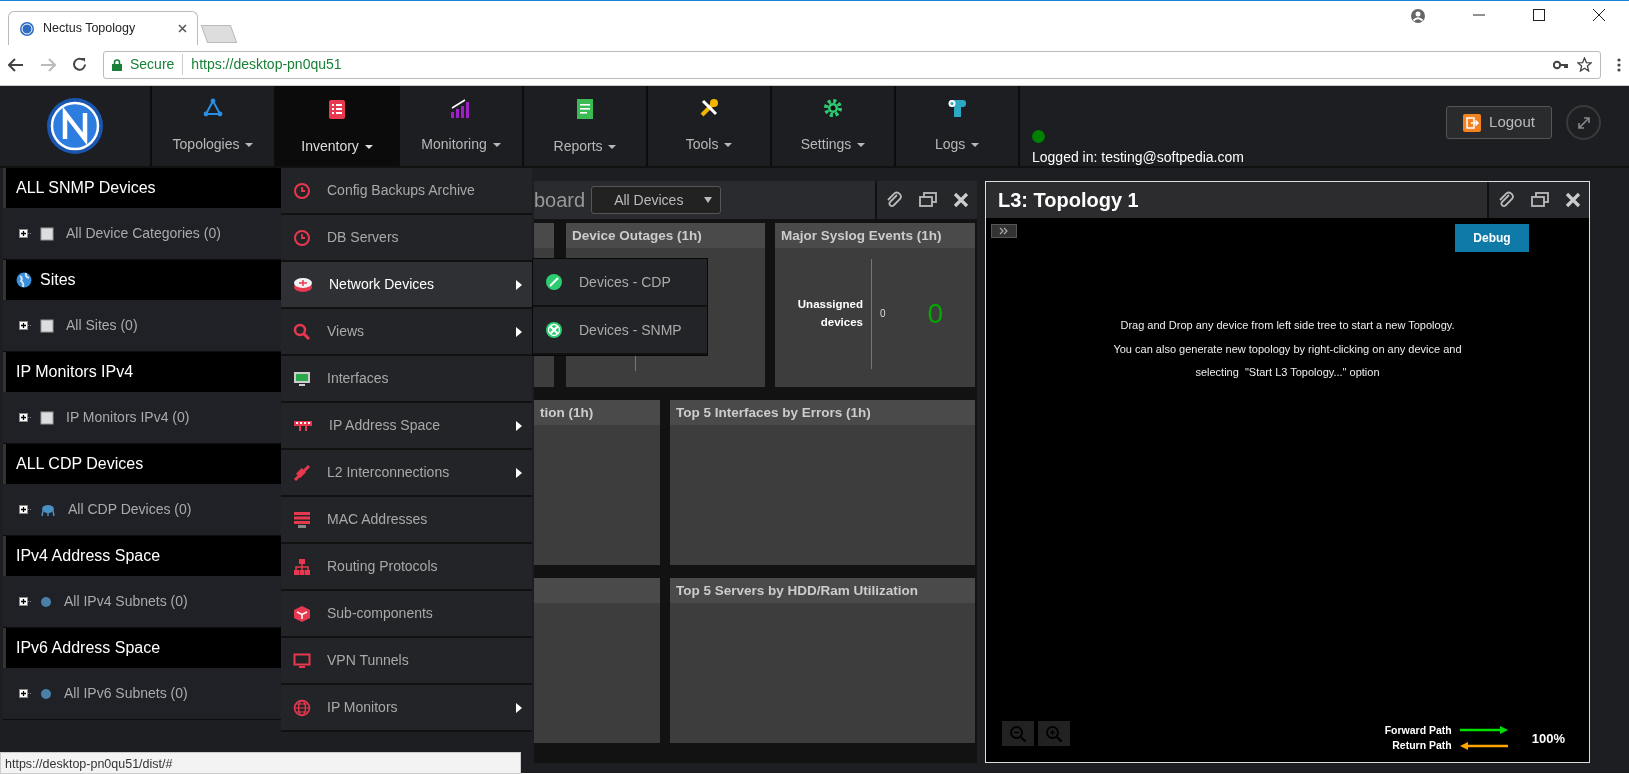  I want to click on menu-item: Routing Protocols, so click(406, 566).